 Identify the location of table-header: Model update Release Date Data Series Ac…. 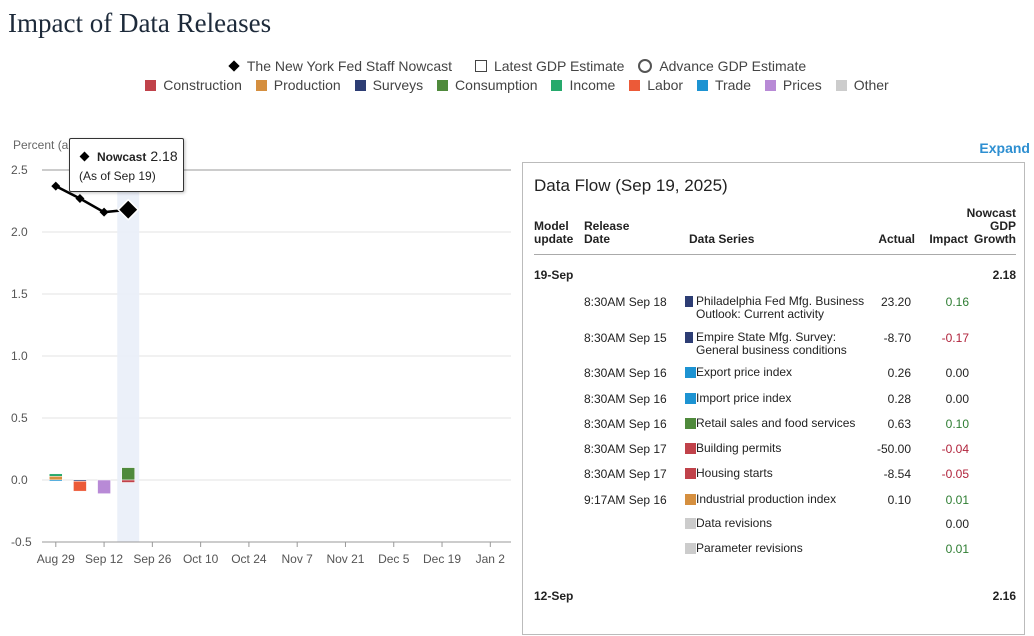
(775, 230).